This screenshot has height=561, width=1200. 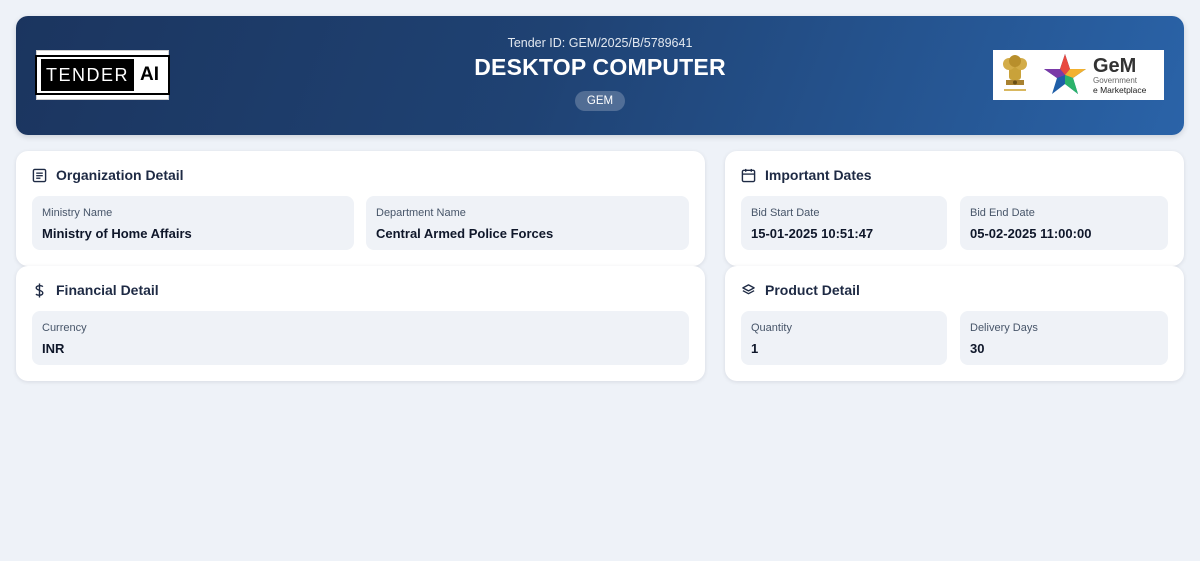 I want to click on delivery-days-label: Delivery Days, so click(x=1004, y=328).